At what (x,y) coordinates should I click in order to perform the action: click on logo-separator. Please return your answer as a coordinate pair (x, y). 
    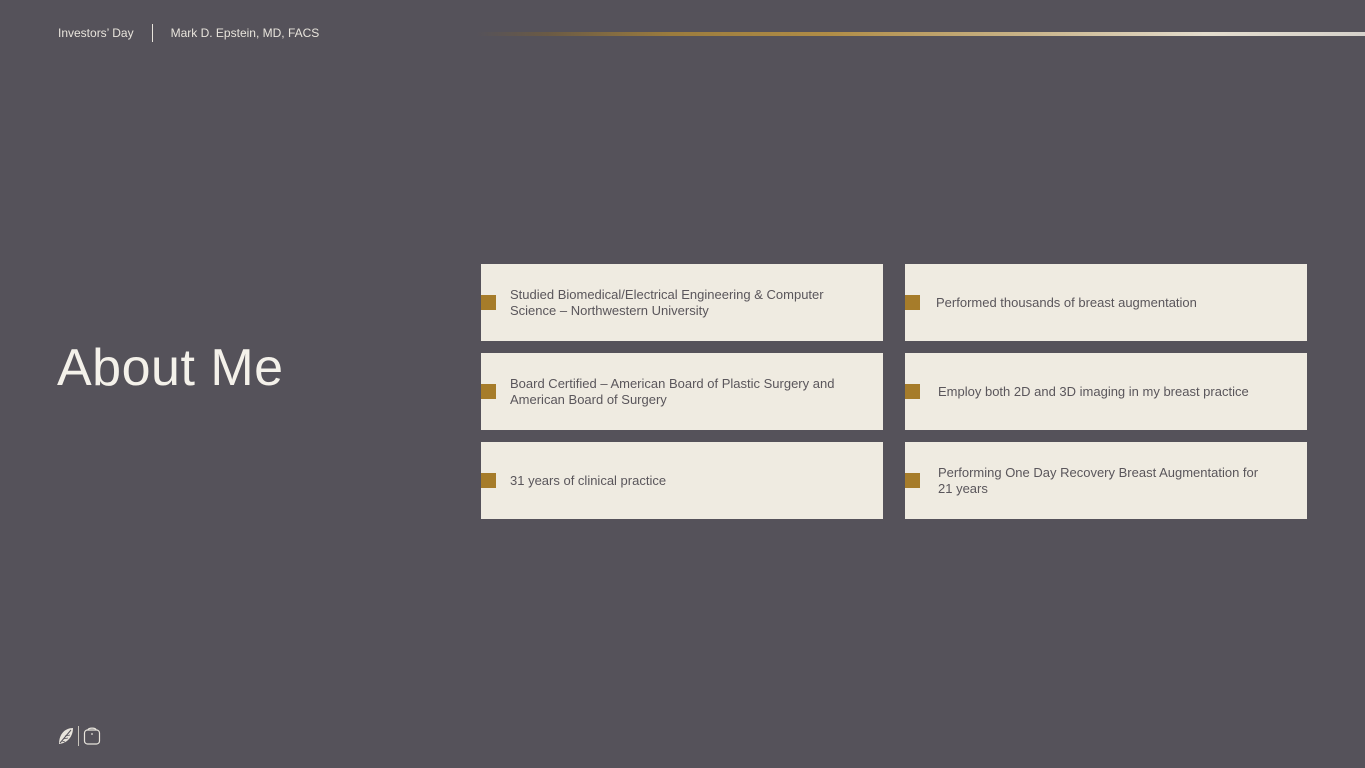
    Looking at the image, I should click on (78, 736).